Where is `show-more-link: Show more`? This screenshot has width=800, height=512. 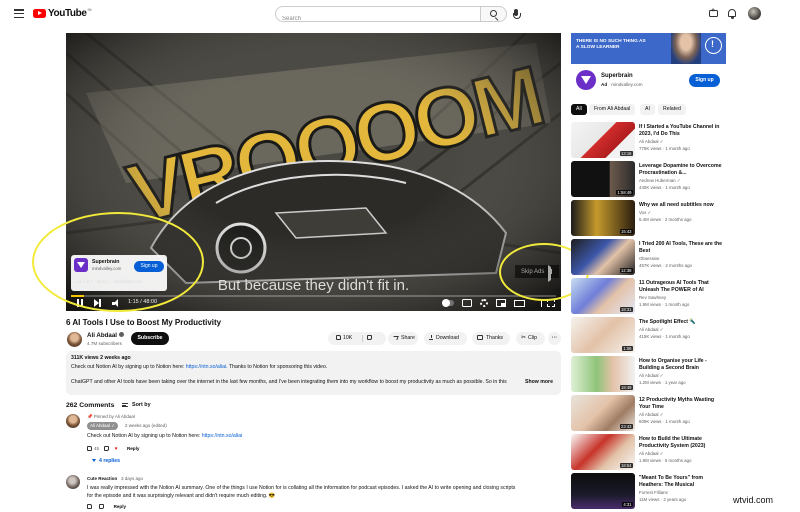 show-more-link: Show more is located at coordinates (539, 382).